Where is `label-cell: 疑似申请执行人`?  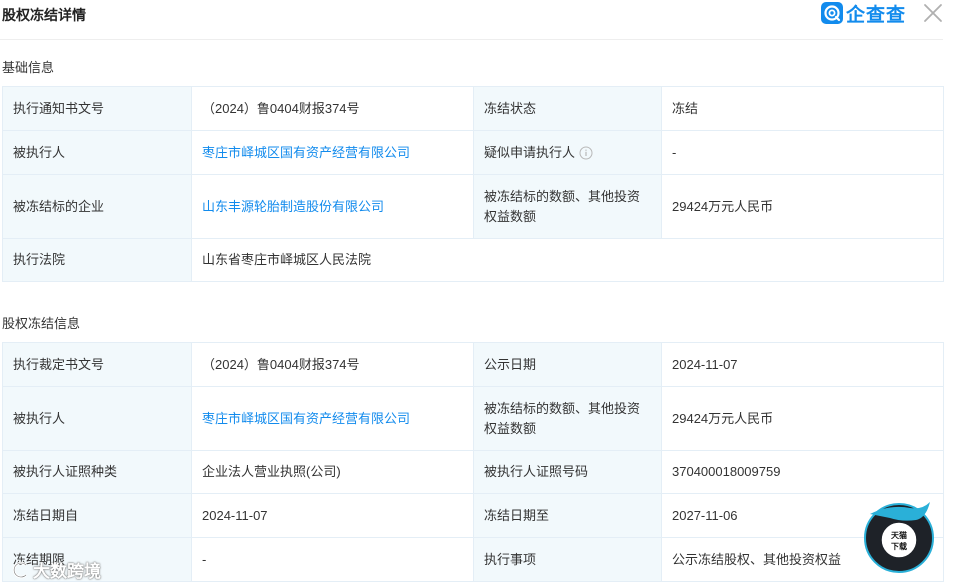
label-cell: 疑似申请执行人 is located at coordinates (567, 152).